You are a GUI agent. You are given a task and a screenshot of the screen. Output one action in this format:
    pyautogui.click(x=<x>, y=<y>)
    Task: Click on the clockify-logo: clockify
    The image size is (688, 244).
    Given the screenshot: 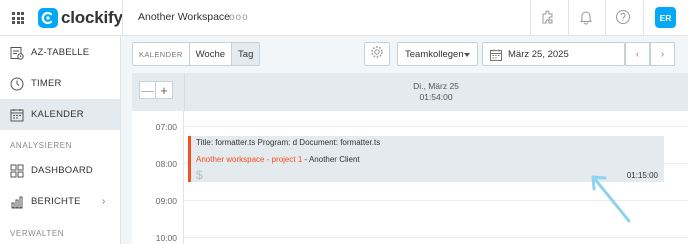 What is the action you would take?
    pyautogui.click(x=80, y=18)
    